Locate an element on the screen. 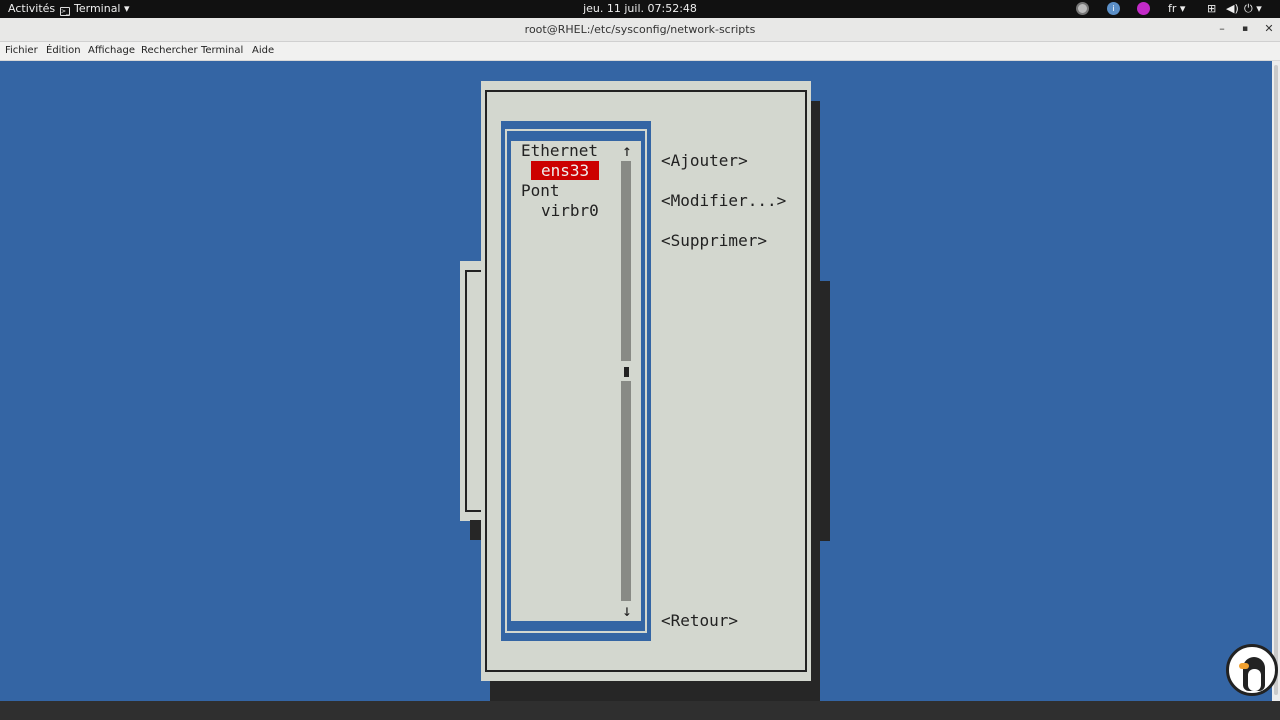  edit-button: <Modifier...> is located at coordinates (723, 201).